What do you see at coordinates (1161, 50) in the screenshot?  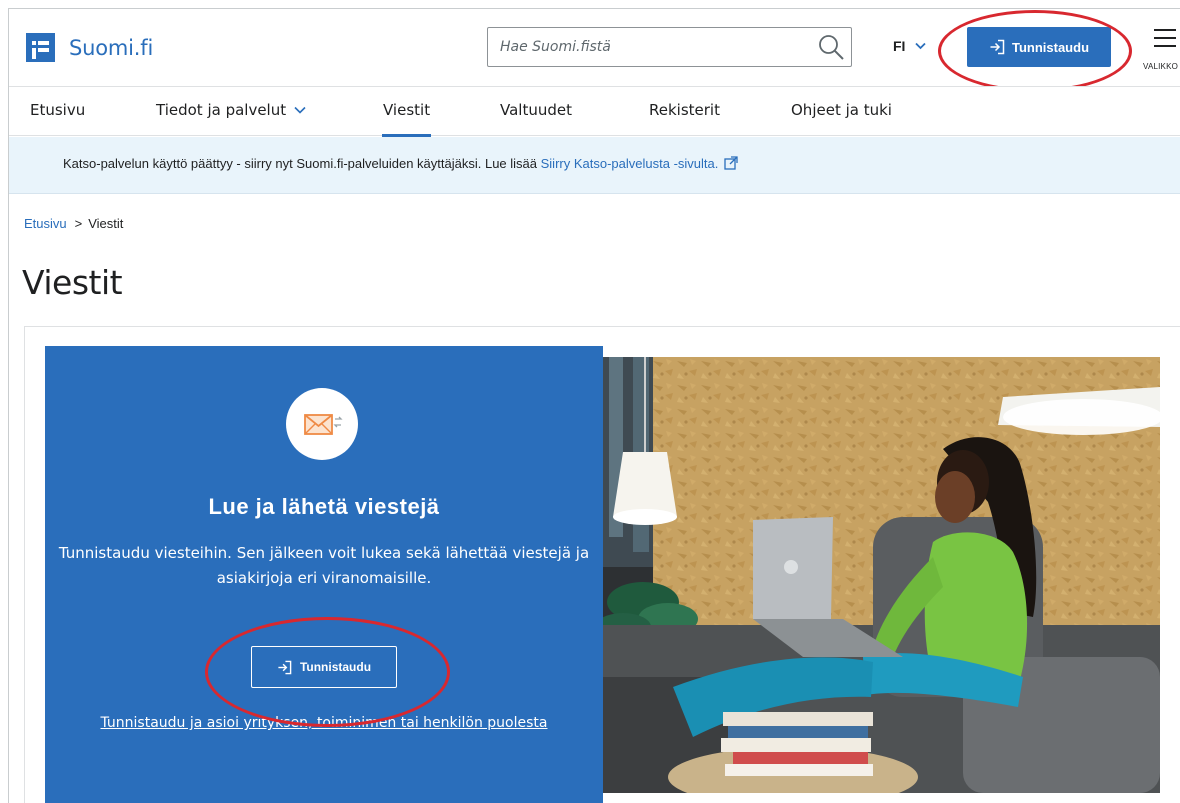 I see `menu-button: VALIKKO` at bounding box center [1161, 50].